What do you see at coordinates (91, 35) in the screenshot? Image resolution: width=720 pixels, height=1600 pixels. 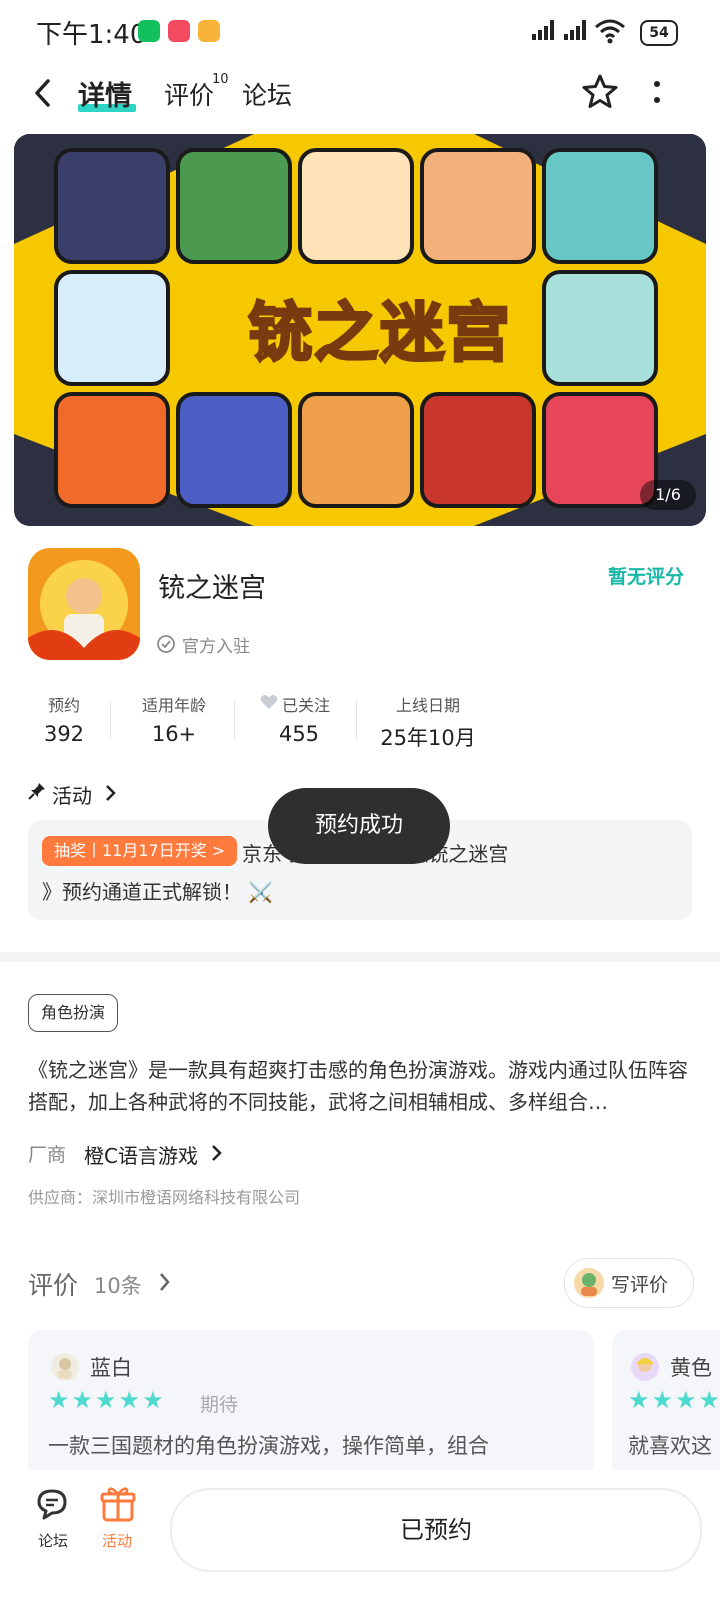 I see `status-time: 下午1:40` at bounding box center [91, 35].